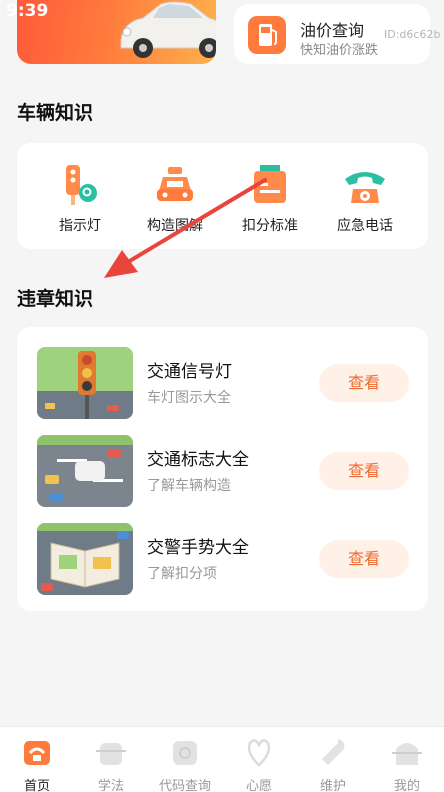  I want to click on oil-card-subtitle: 快知油价涨跌, so click(339, 50).